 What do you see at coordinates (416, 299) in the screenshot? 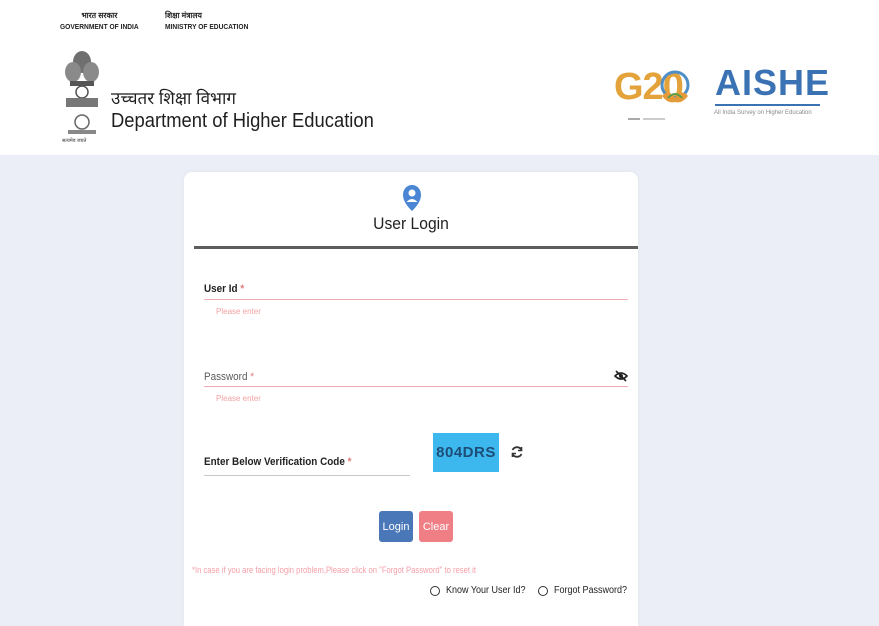
I see `user-id-underline` at bounding box center [416, 299].